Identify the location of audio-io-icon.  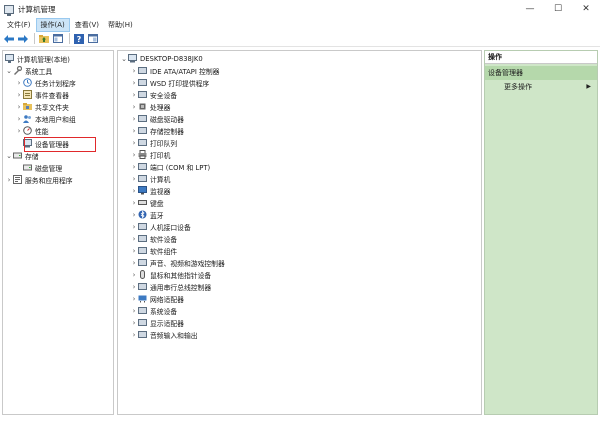
(142, 334).